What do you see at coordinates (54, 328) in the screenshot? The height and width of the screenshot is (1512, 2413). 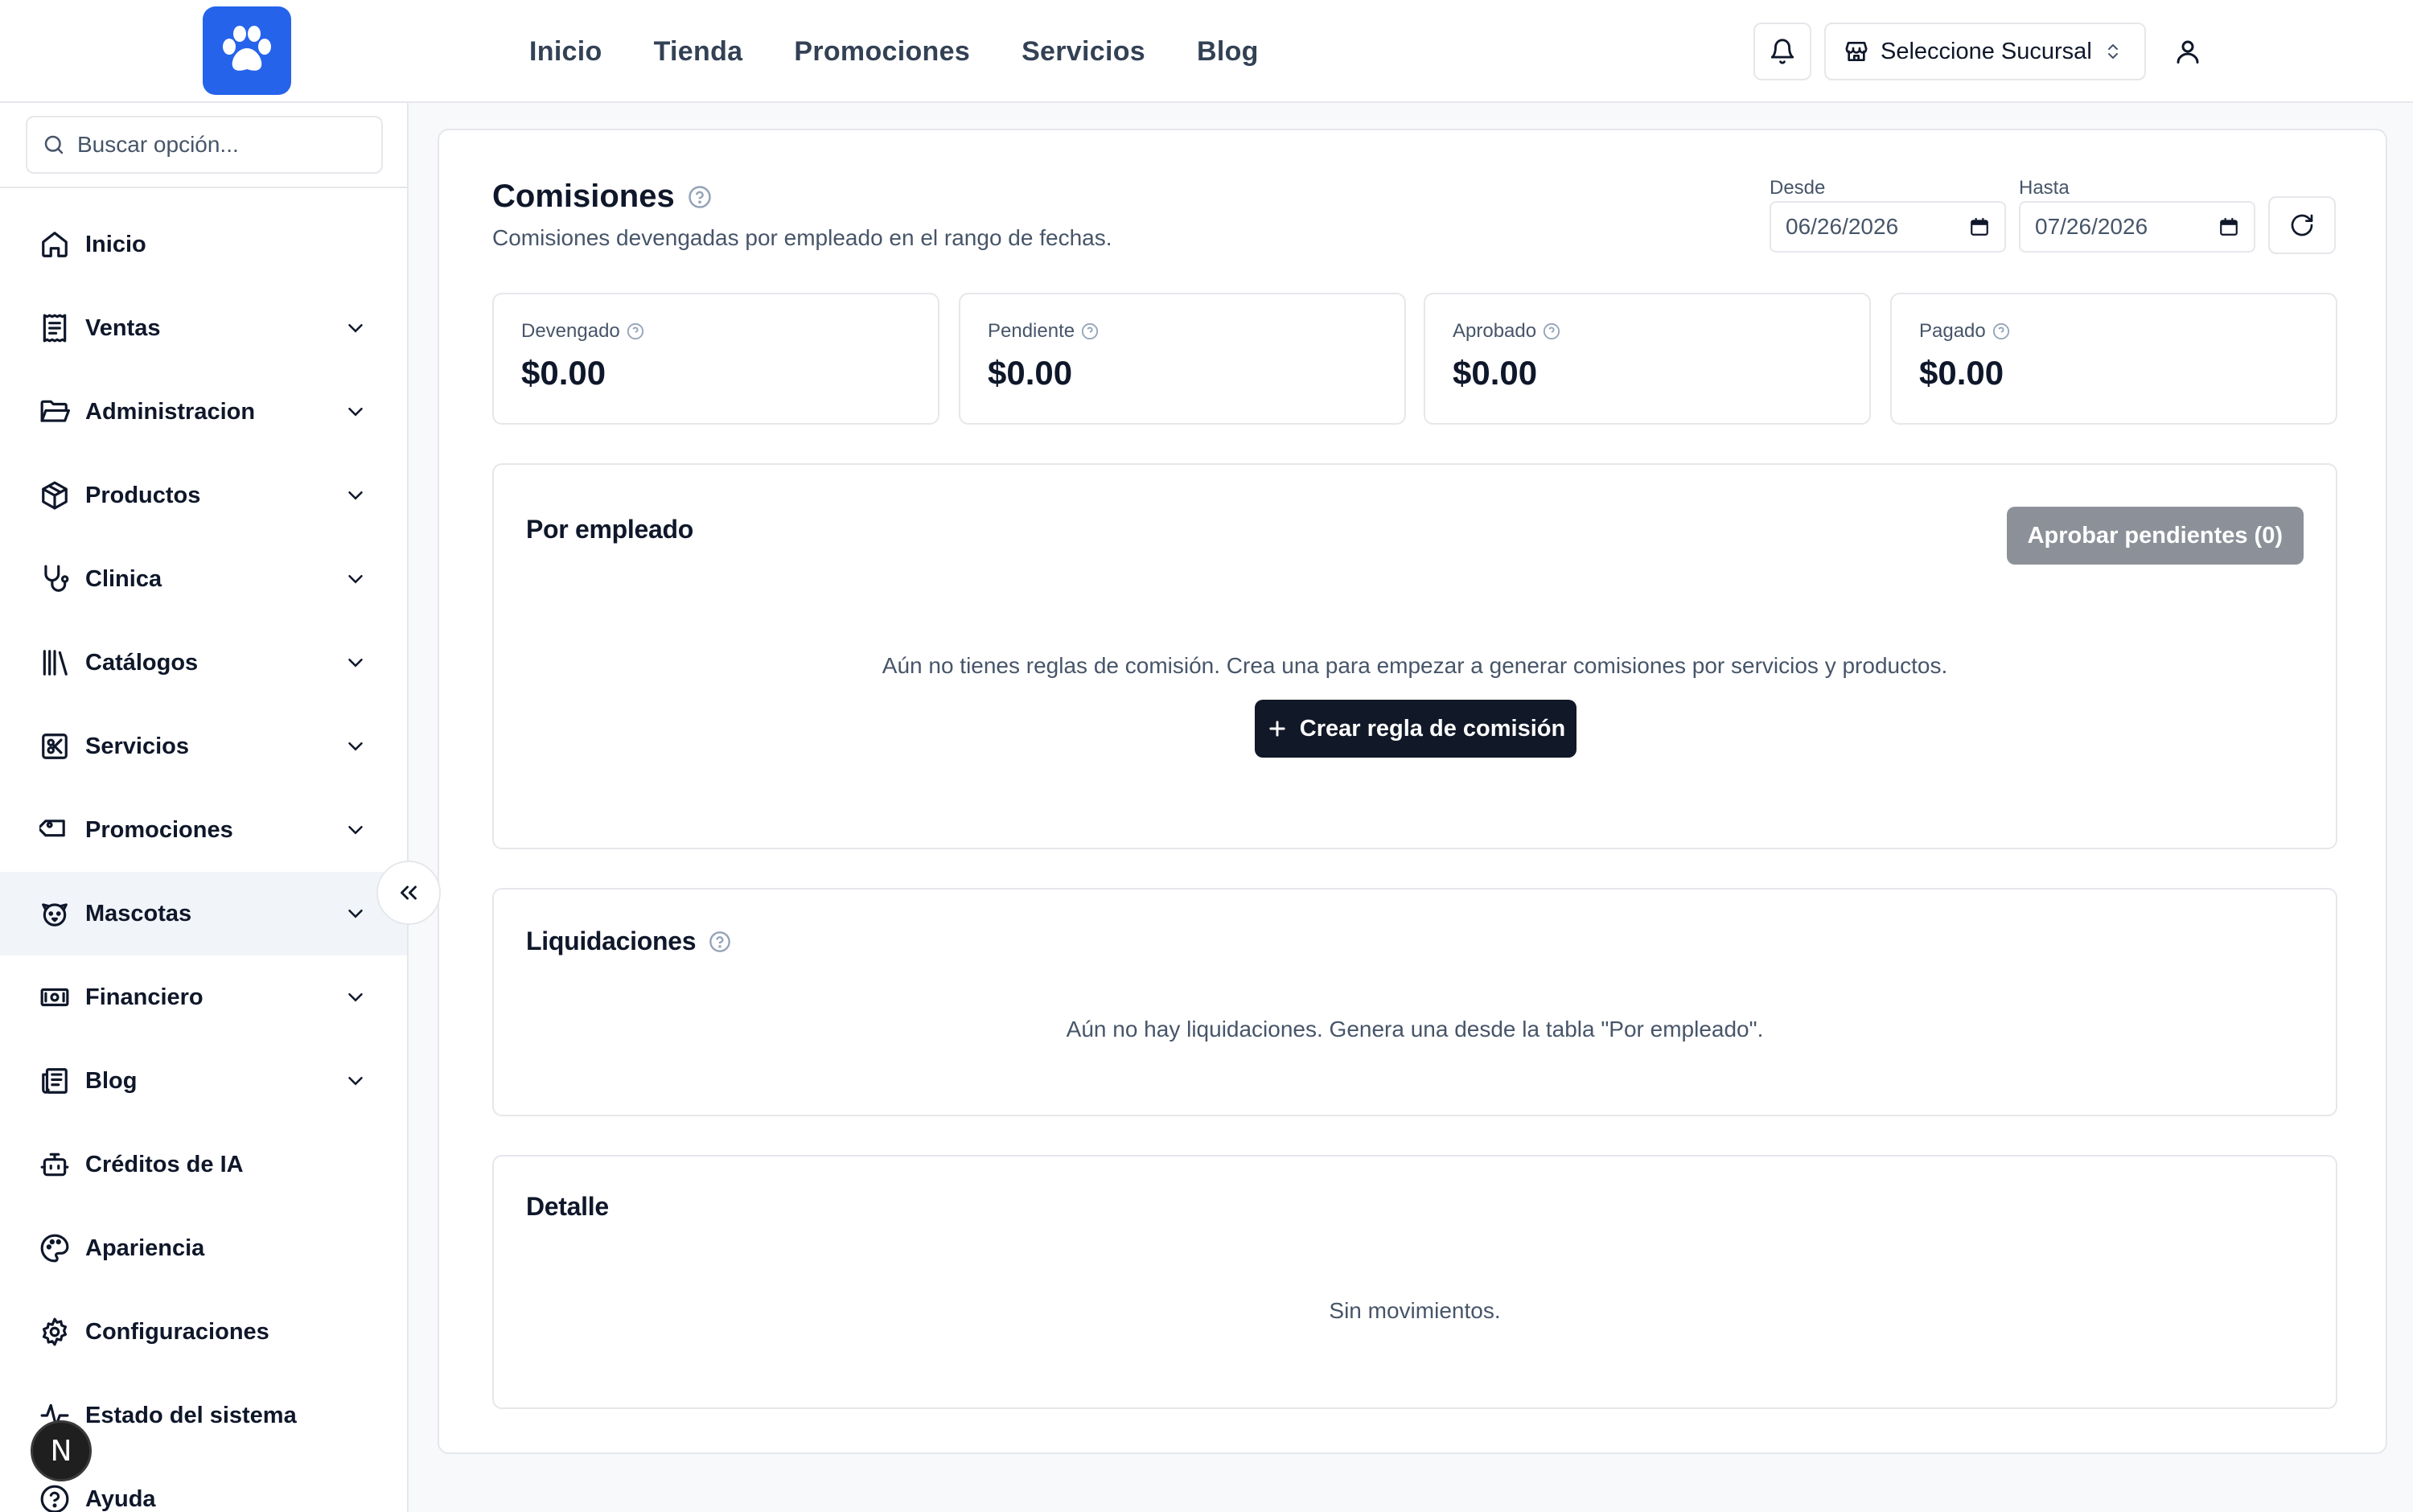 I see `receipt-icon` at bounding box center [54, 328].